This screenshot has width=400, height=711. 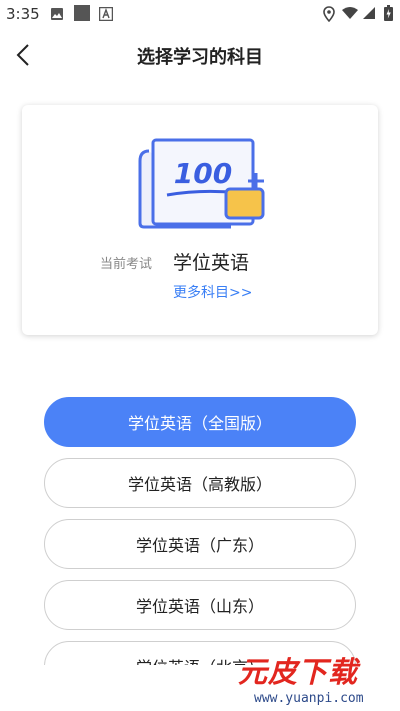 What do you see at coordinates (23, 14) in the screenshot?
I see `status-time: 3:35` at bounding box center [23, 14].